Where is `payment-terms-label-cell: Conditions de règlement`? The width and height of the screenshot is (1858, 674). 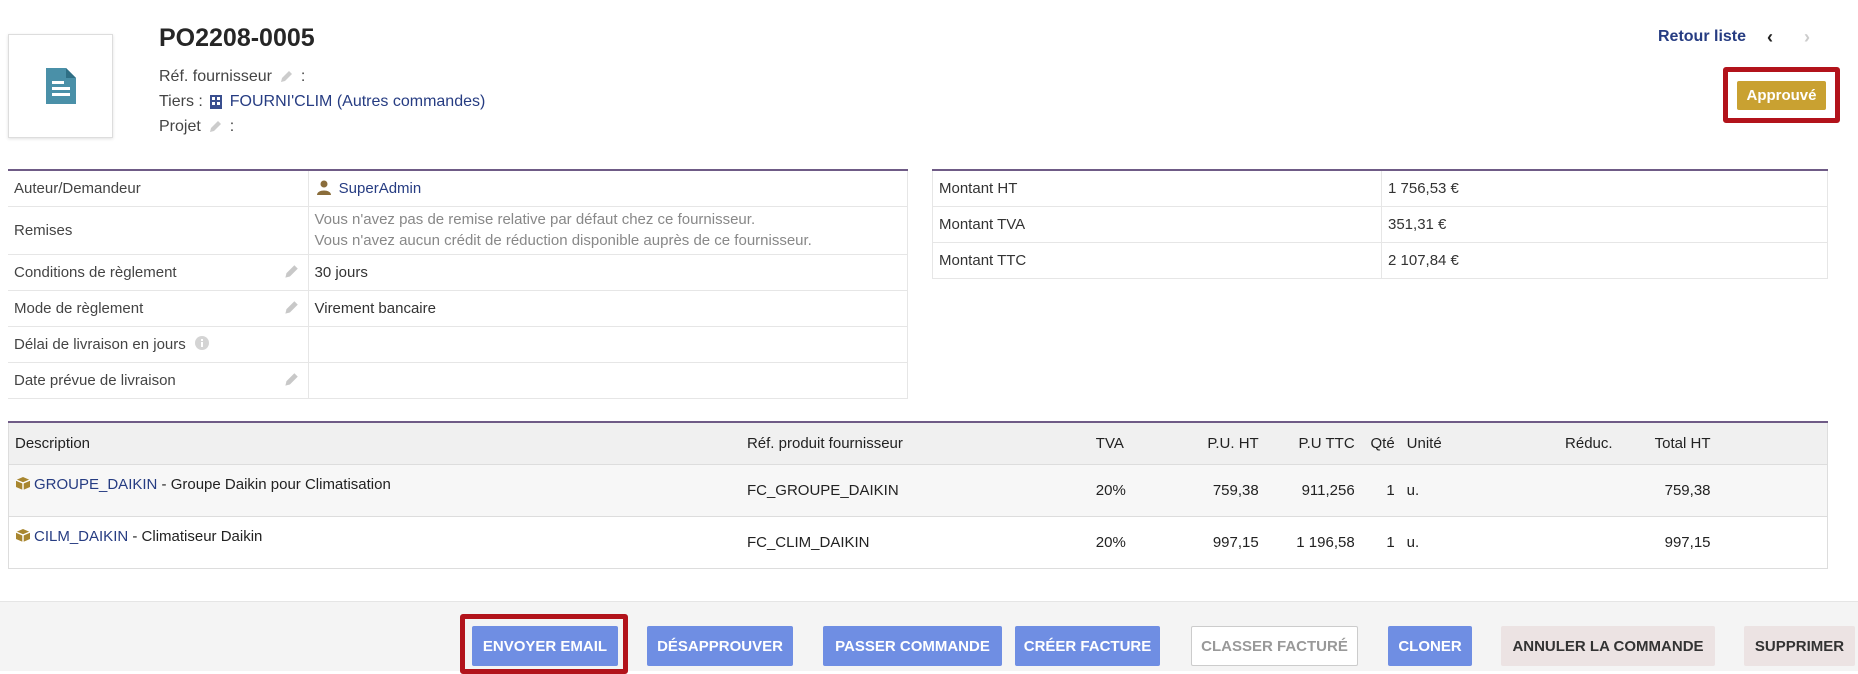
payment-terms-label-cell: Conditions de règlement is located at coordinates (158, 272).